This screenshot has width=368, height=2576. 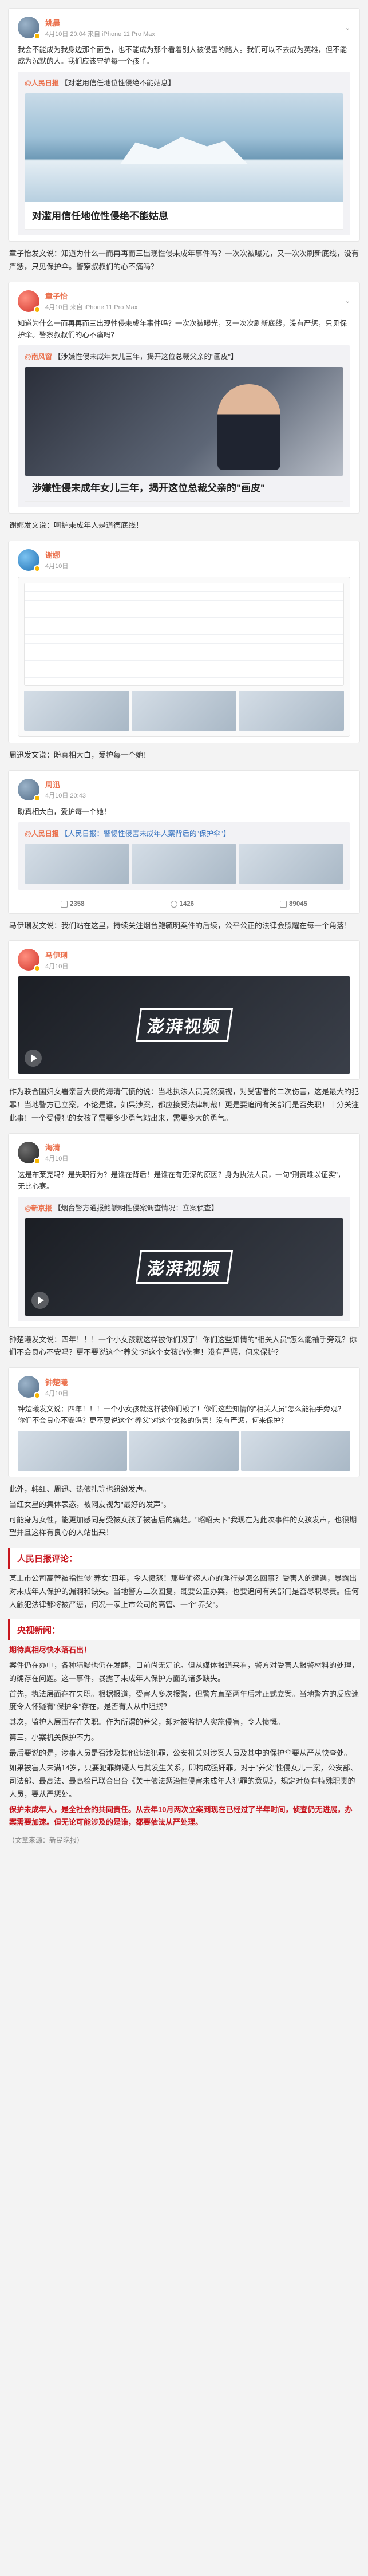 I want to click on repost-block: @新京报 【烟台警方通报鲍毓明性侵案调查情况：立案侦查】 澎湃视频, so click(x=184, y=1258).